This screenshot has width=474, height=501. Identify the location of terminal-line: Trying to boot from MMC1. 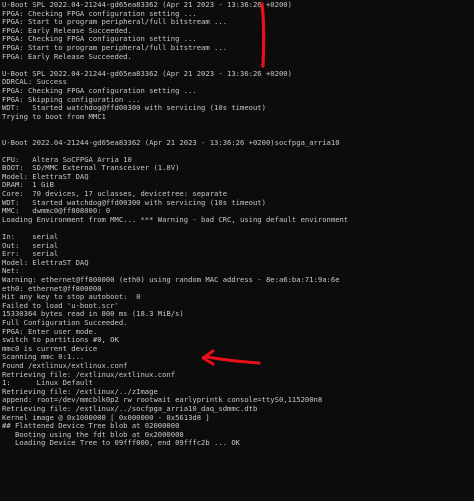
(54, 116).